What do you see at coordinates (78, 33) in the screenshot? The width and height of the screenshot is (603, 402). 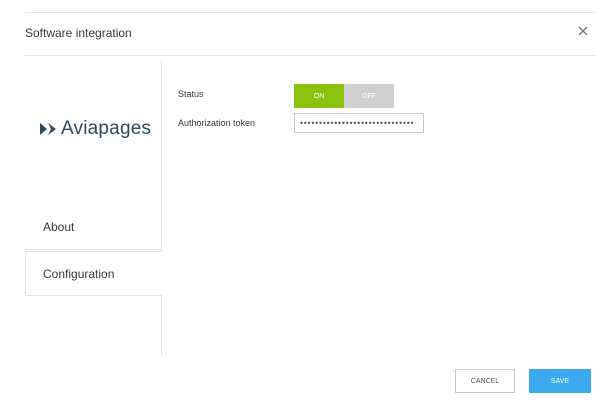 I see `dialog-title: Software integration` at bounding box center [78, 33].